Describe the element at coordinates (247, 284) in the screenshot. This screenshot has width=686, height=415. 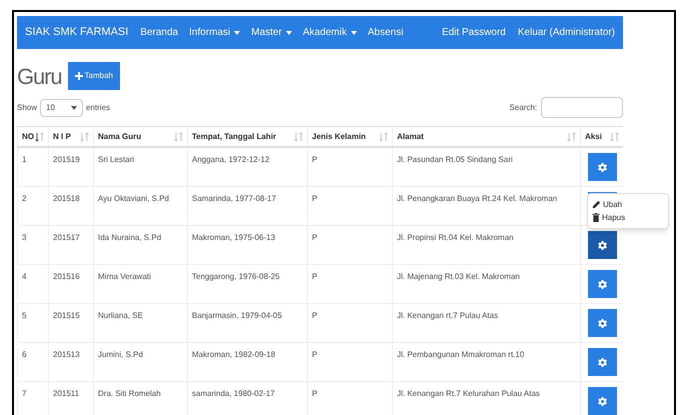
I see `table-cell: Tenggarong, 1976-08-25` at that location.